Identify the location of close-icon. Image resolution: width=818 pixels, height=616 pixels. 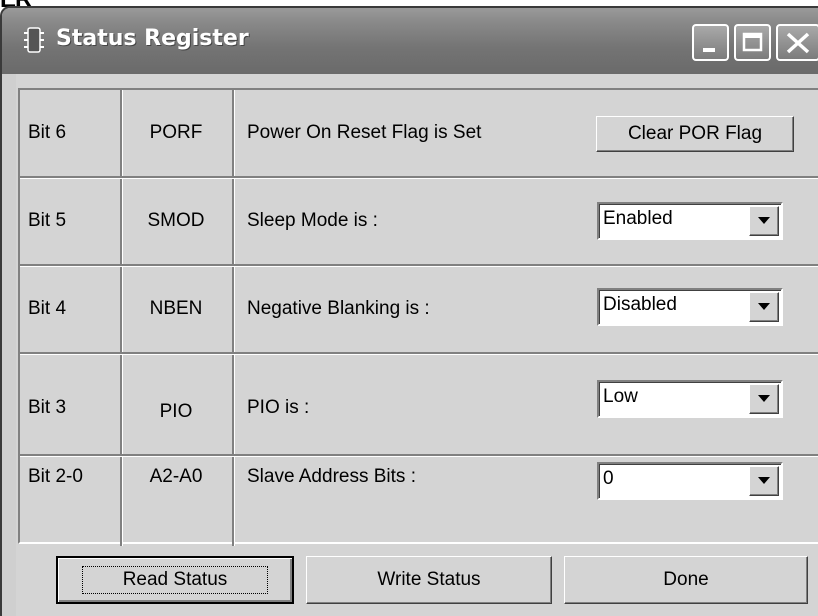
(798, 43).